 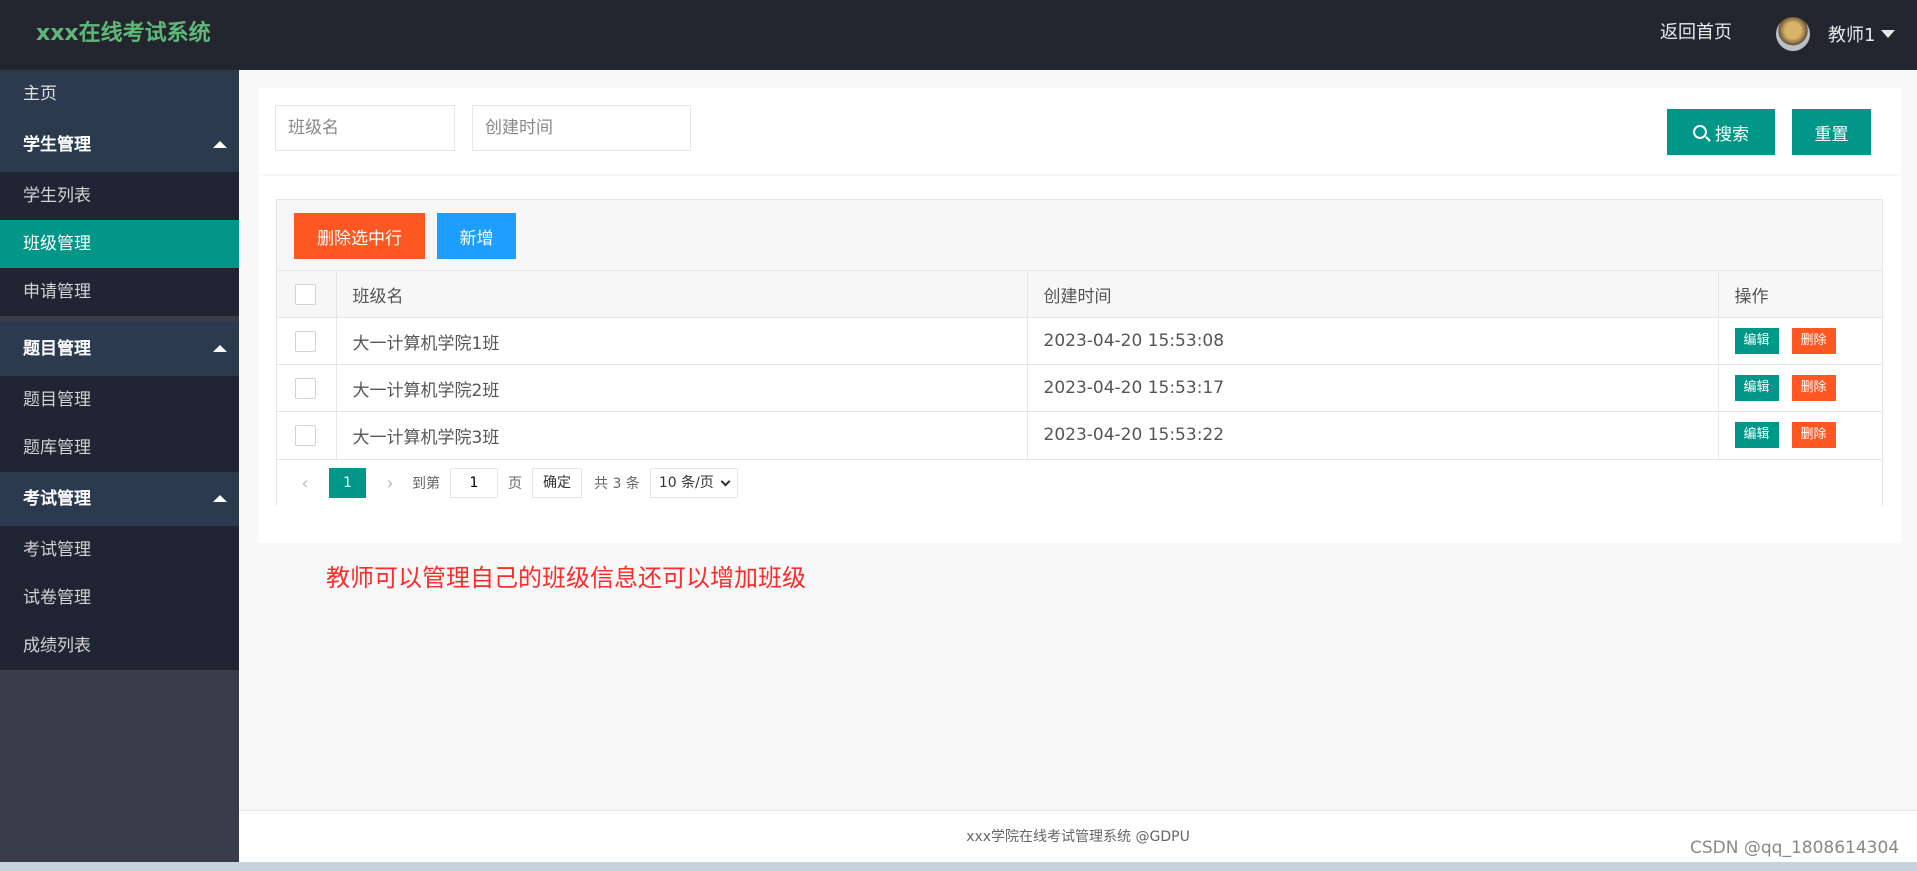 I want to click on app-logo: xxx在线考试系统, so click(x=123, y=34).